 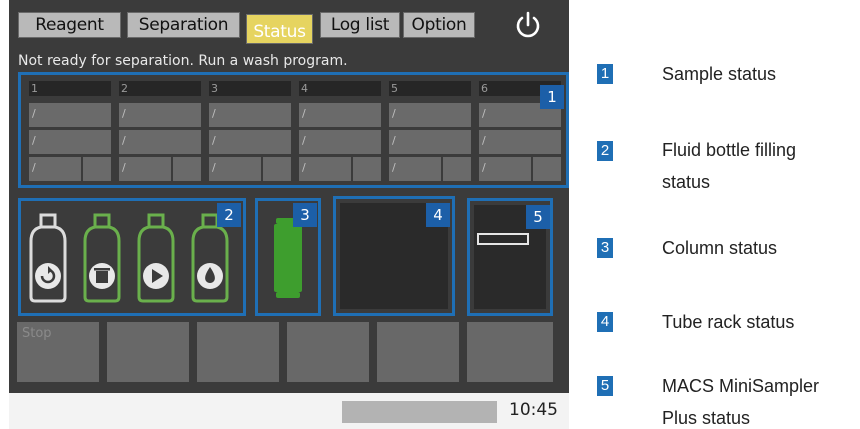 I want to click on tab-separation: Separation, so click(x=183, y=25).